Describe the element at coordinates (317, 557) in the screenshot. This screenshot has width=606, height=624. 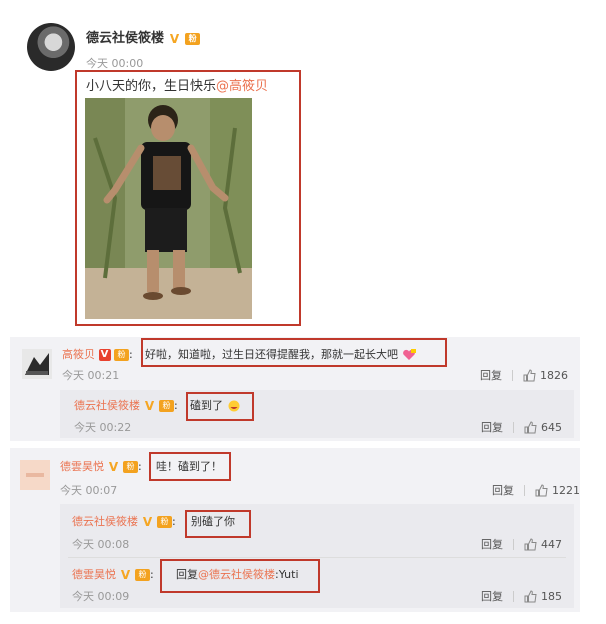
I see `reply-divider` at that location.